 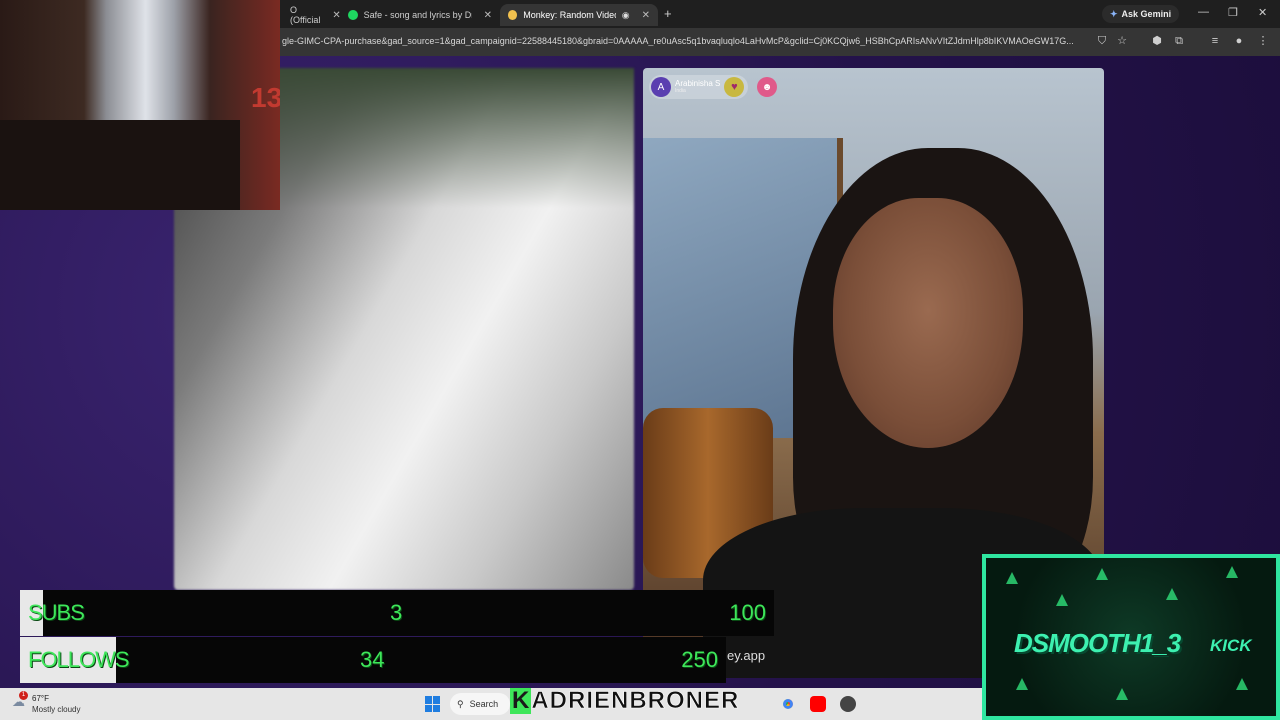 I want to click on recording-icon: ◉, so click(x=625, y=14).